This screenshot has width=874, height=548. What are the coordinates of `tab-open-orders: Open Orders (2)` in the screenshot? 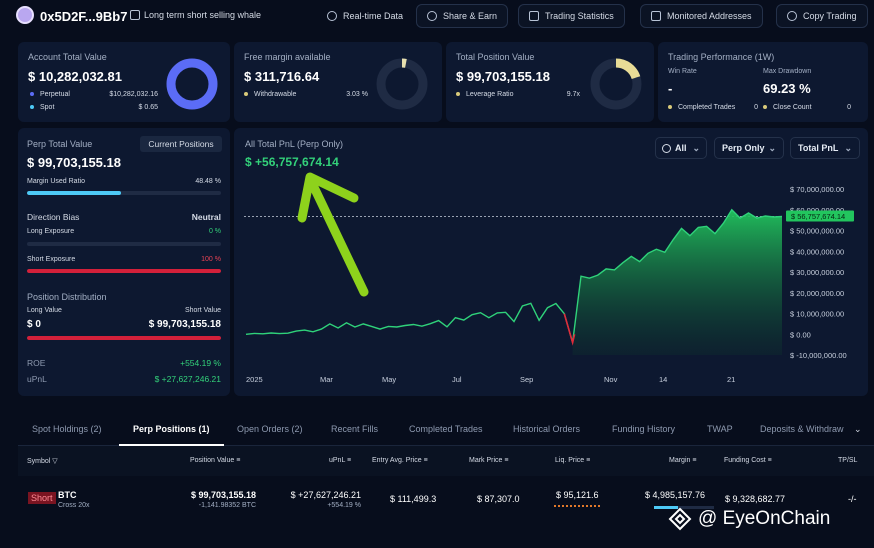 It's located at (270, 429).